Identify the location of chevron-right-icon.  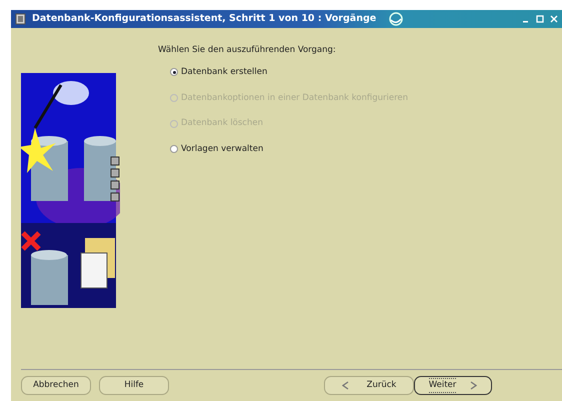
(474, 385).